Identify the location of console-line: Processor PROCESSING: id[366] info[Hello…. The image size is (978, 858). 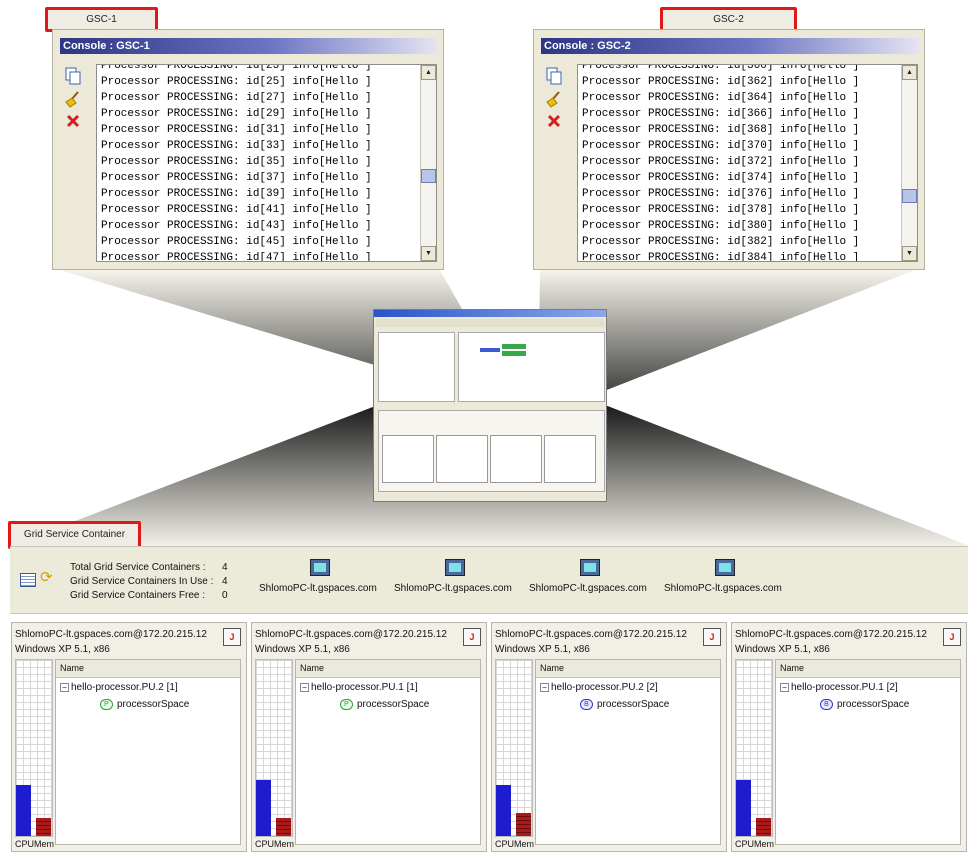
(721, 114).